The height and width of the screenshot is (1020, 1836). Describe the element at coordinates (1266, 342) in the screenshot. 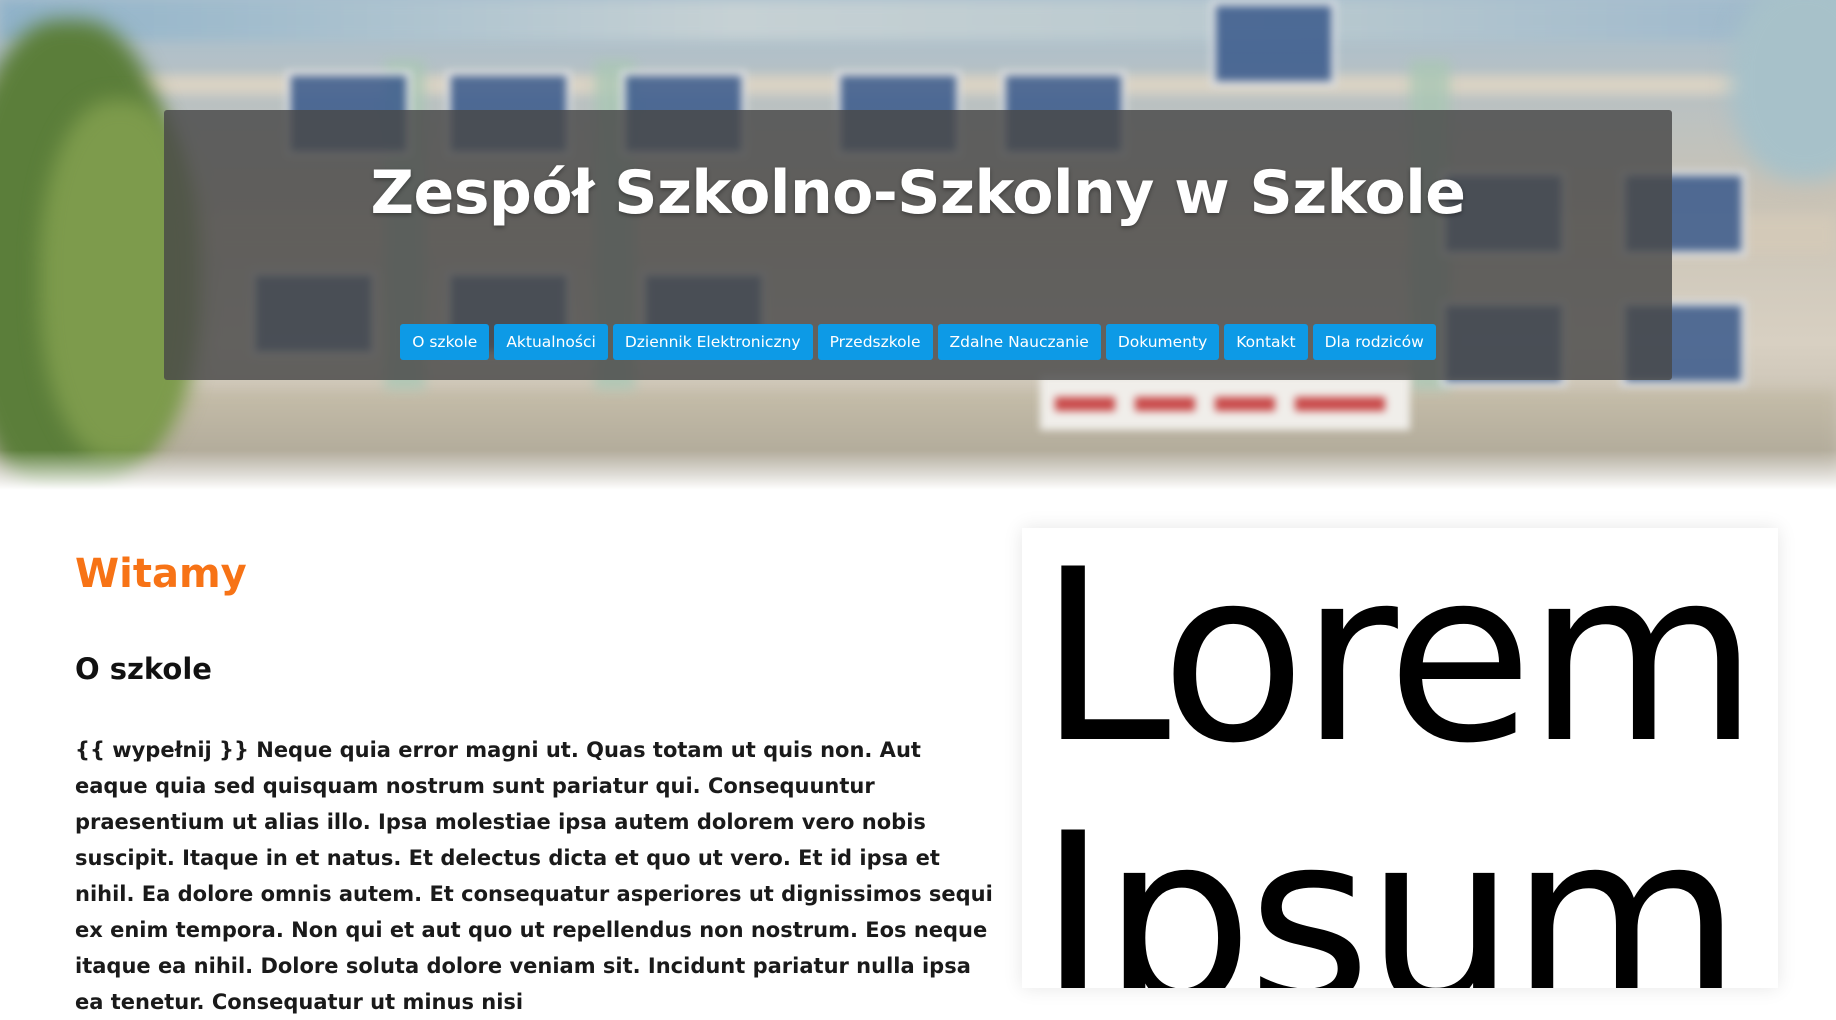

I see `nav-item-kontakt: Kontakt` at that location.